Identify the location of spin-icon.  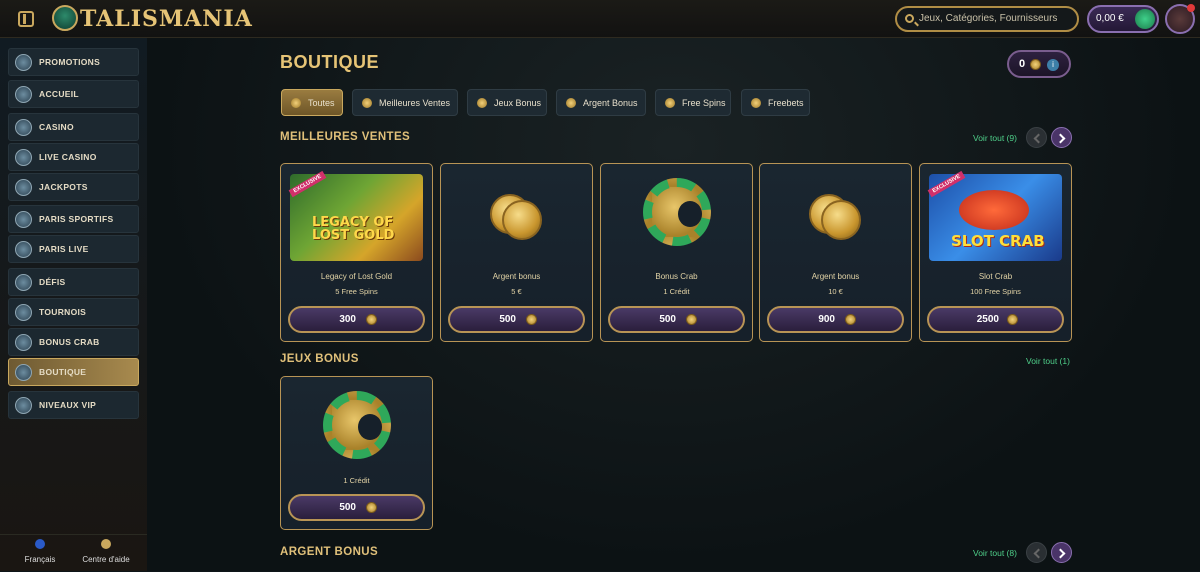
(670, 103).